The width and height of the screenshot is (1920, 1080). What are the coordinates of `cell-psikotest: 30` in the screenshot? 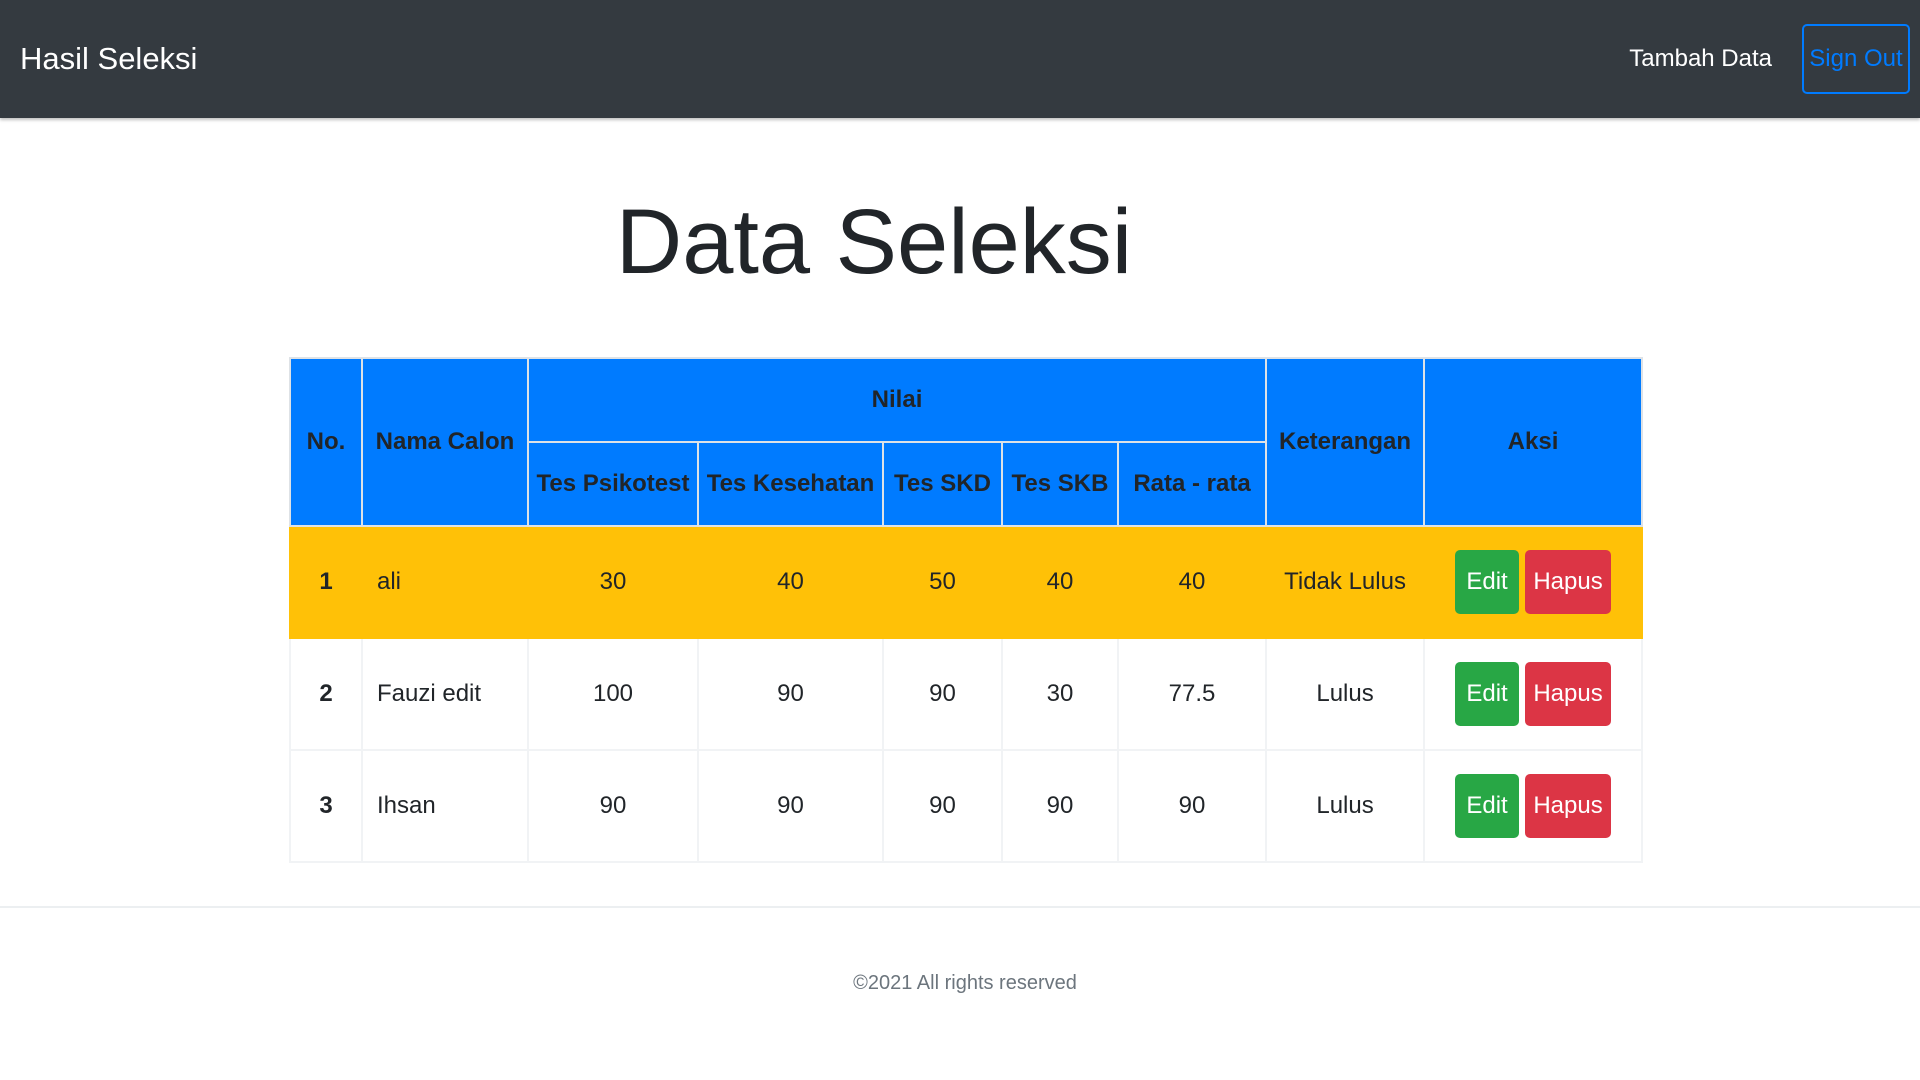 It's located at (613, 582).